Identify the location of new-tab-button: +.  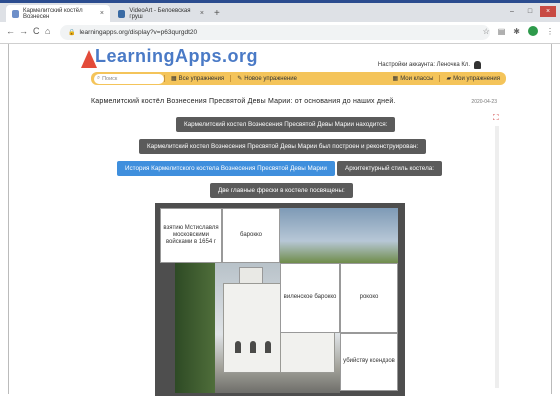
(217, 13).